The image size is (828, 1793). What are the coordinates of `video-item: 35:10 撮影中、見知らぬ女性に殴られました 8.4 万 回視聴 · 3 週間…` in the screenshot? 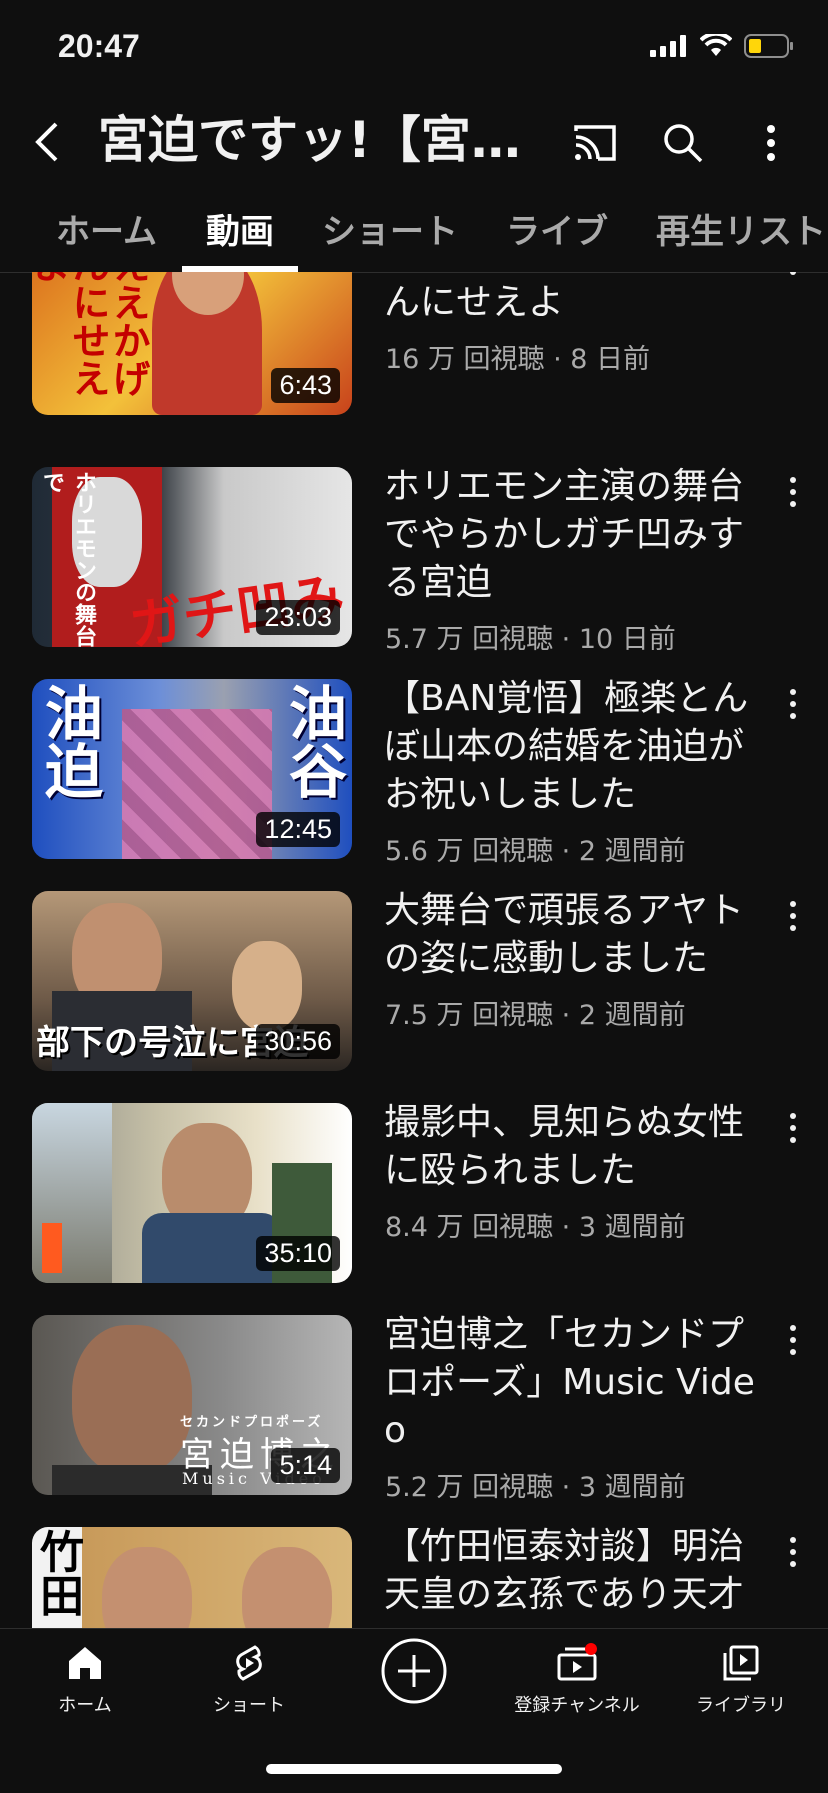 It's located at (414, 1208).